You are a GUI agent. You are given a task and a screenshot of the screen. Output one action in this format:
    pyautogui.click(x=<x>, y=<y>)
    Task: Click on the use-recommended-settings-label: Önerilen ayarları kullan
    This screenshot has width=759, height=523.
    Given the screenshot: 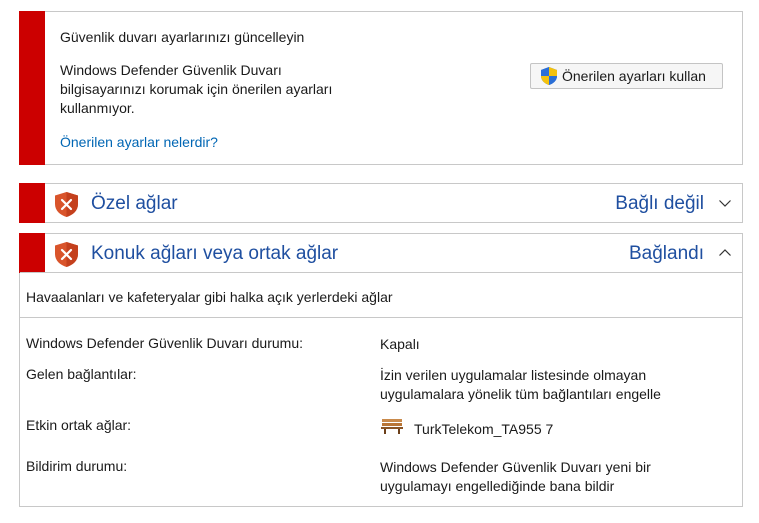 What is the action you would take?
    pyautogui.click(x=634, y=76)
    